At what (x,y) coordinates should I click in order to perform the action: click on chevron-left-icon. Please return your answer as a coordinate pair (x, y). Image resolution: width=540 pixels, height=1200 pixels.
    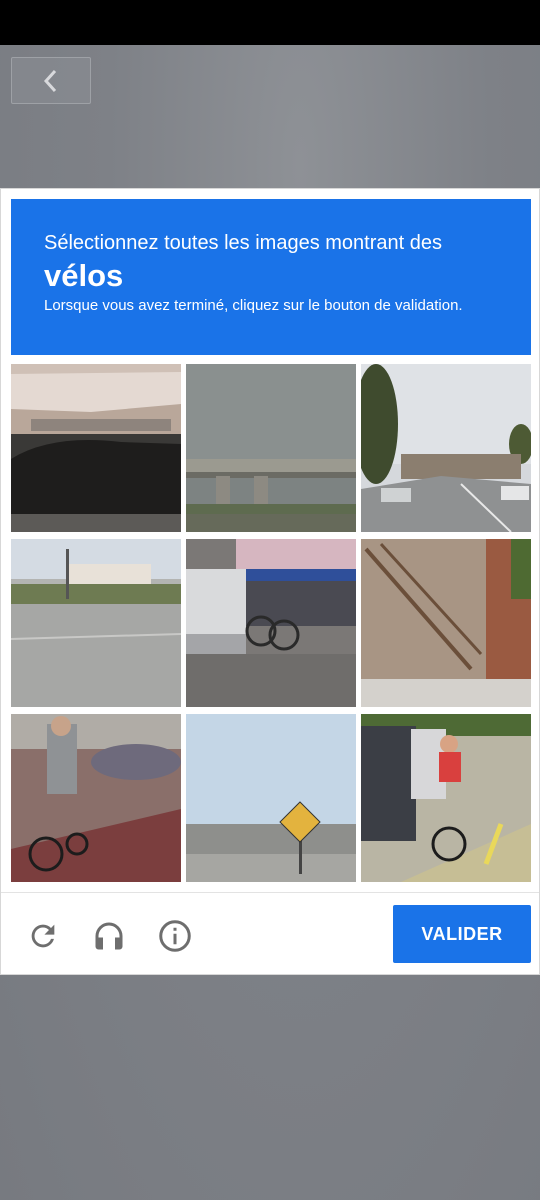
    Looking at the image, I should click on (50, 80).